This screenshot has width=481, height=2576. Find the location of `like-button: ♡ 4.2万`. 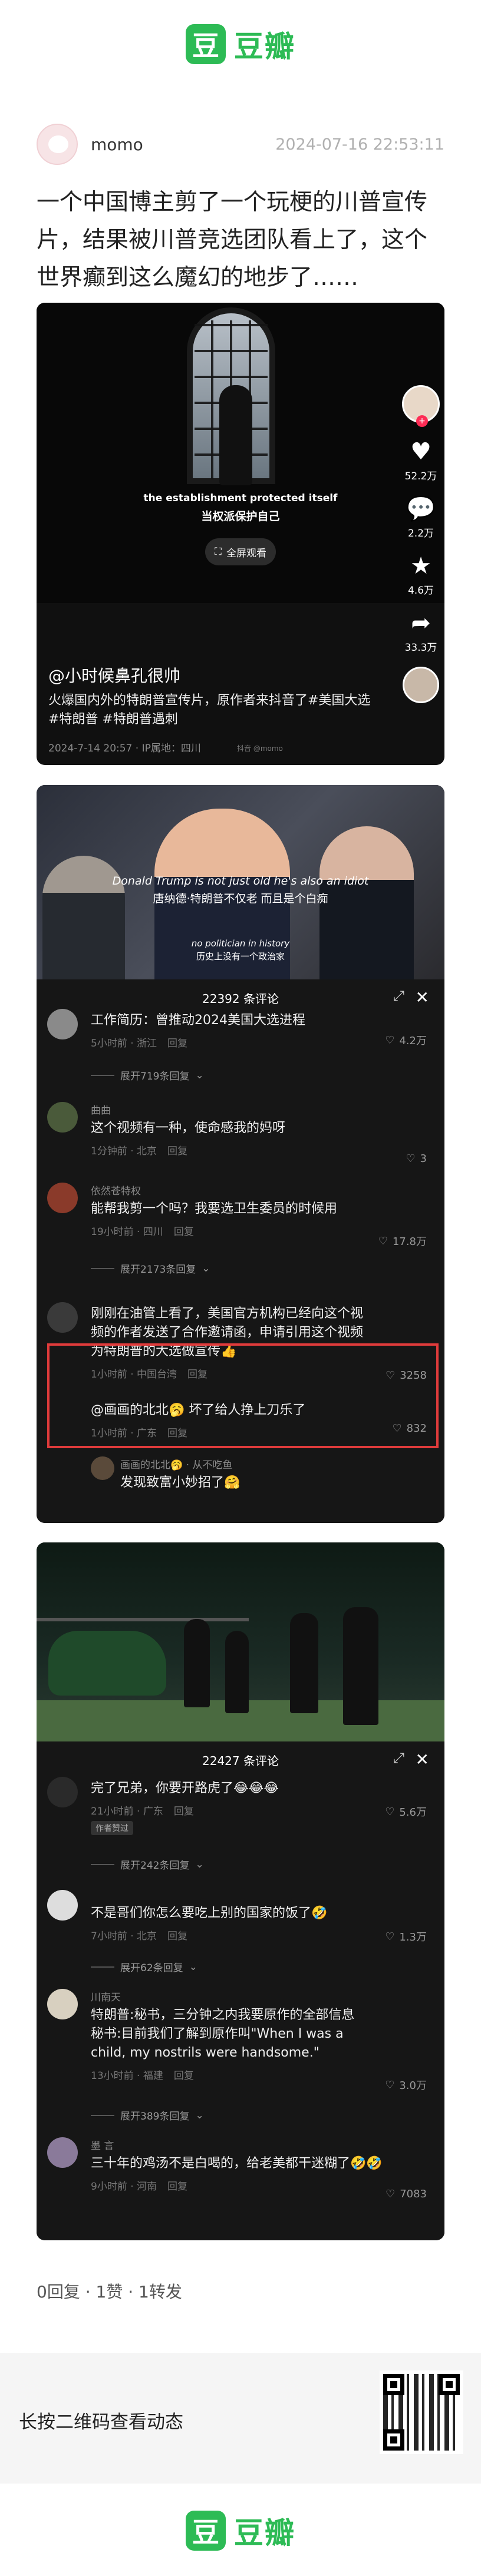

like-button: ♡ 4.2万 is located at coordinates (406, 1040).